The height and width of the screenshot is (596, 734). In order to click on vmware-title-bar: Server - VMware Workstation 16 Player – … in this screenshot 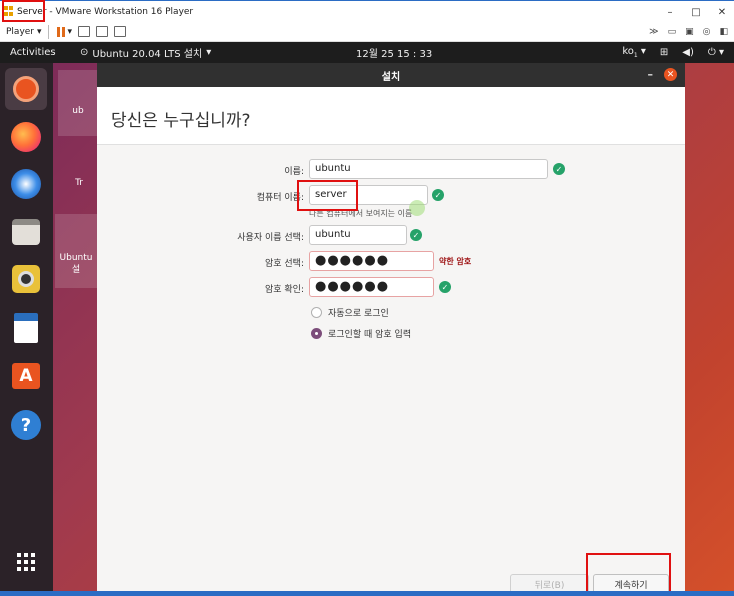, I will do `click(367, 11)`.